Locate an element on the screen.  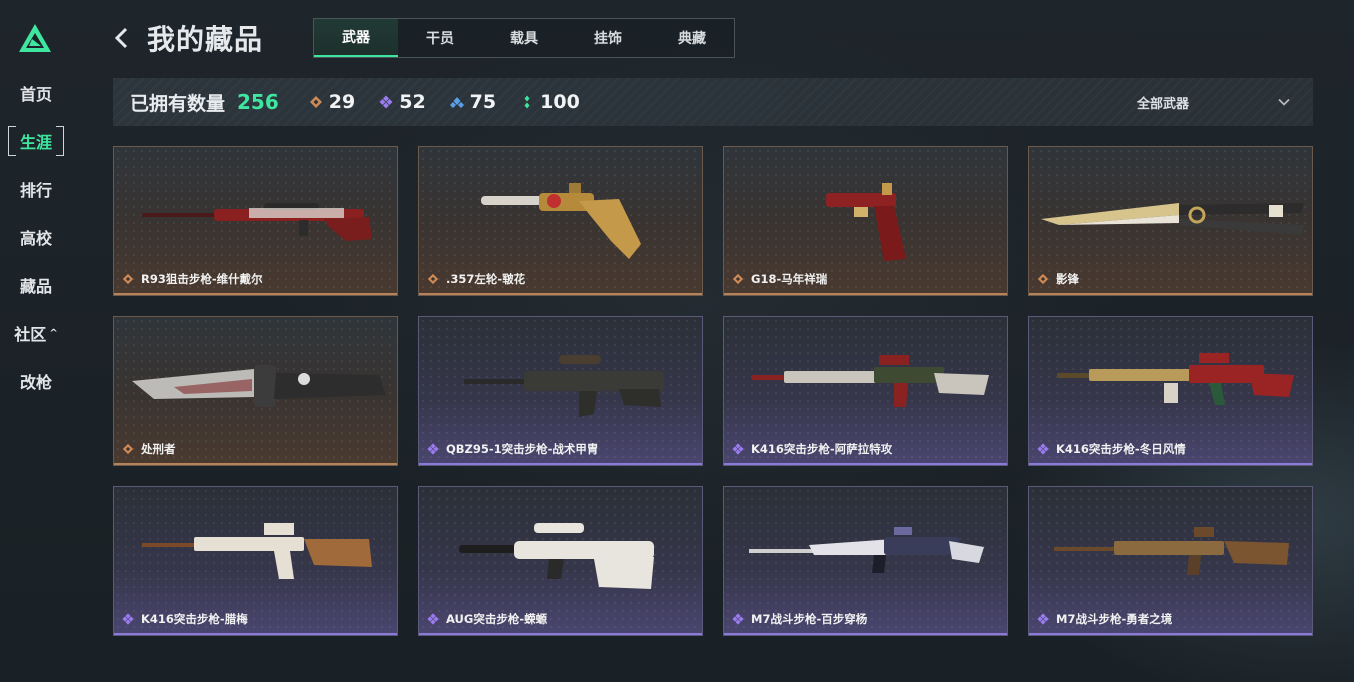
item-label: 影锋 is located at coordinates (1058, 279).